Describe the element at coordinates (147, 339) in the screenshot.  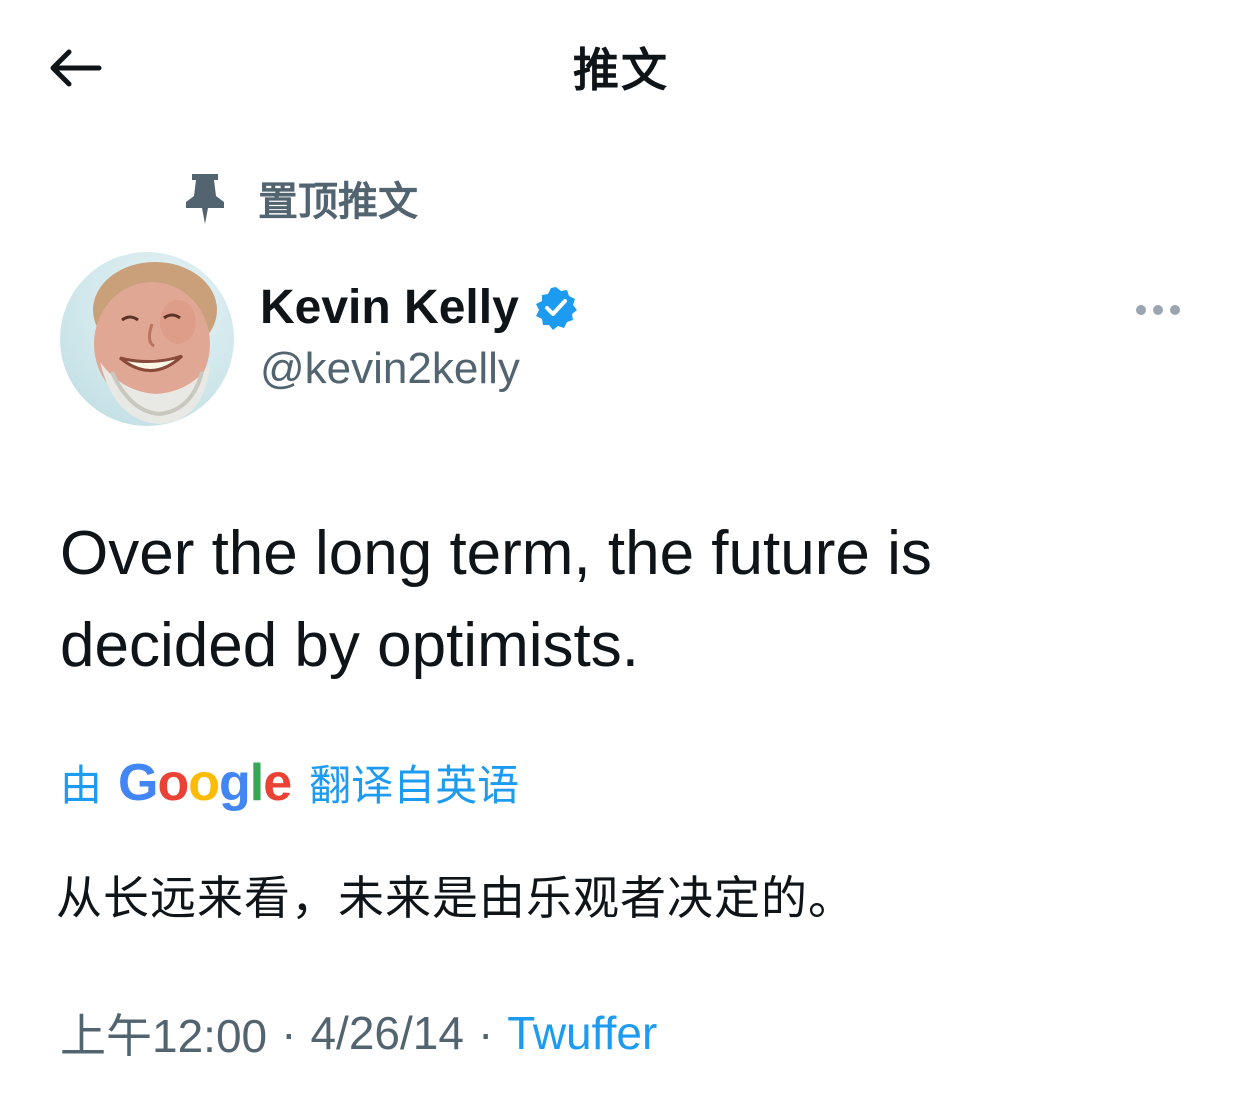
I see `avatar` at that location.